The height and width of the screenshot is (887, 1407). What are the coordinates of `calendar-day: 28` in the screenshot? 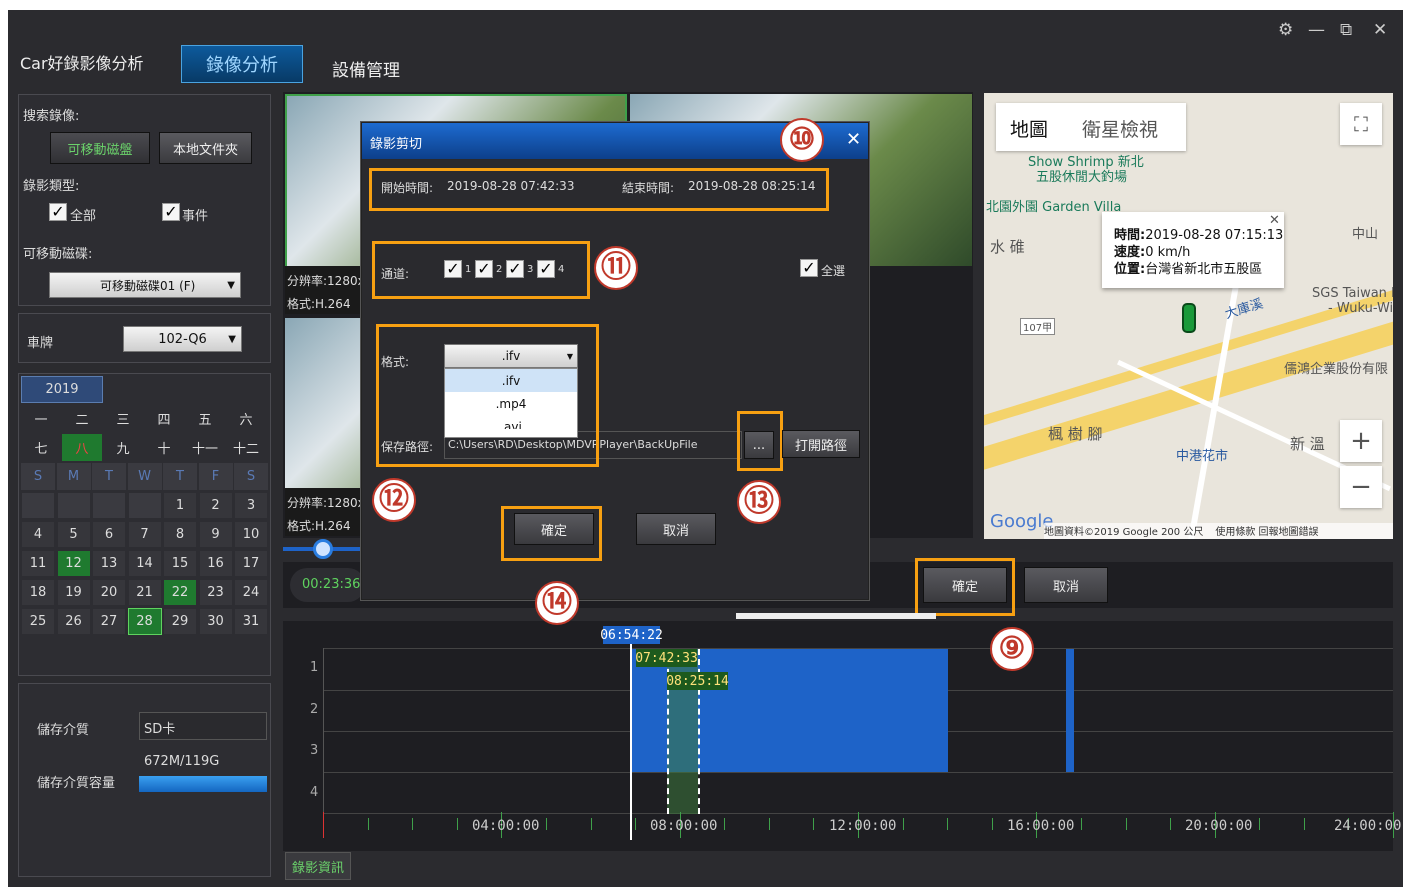 It's located at (144, 621).